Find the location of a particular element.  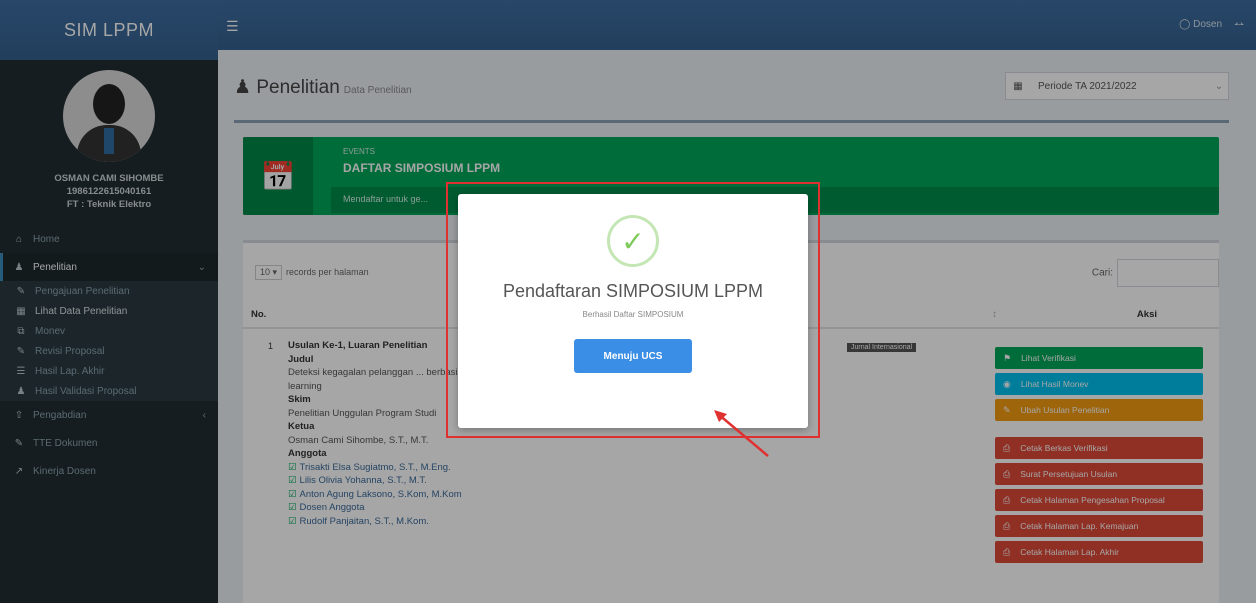

annotation-arrow-icon is located at coordinates (741, 433).